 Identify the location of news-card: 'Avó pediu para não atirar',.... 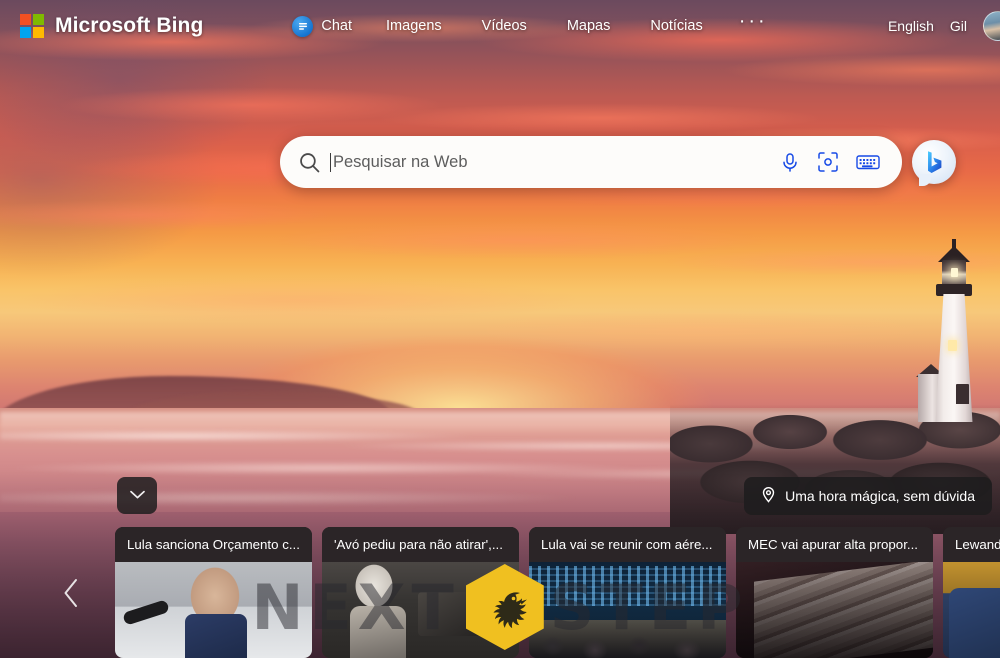
(420, 592).